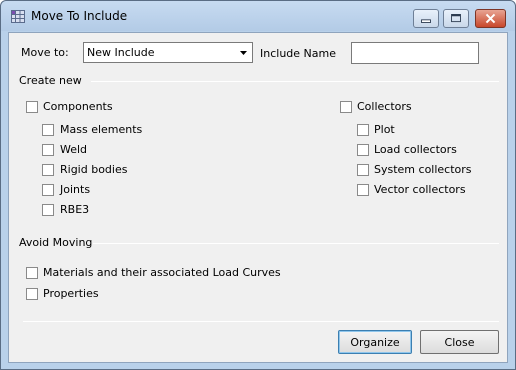  Describe the element at coordinates (74, 149) in the screenshot. I see `weld-label: Weld` at that location.